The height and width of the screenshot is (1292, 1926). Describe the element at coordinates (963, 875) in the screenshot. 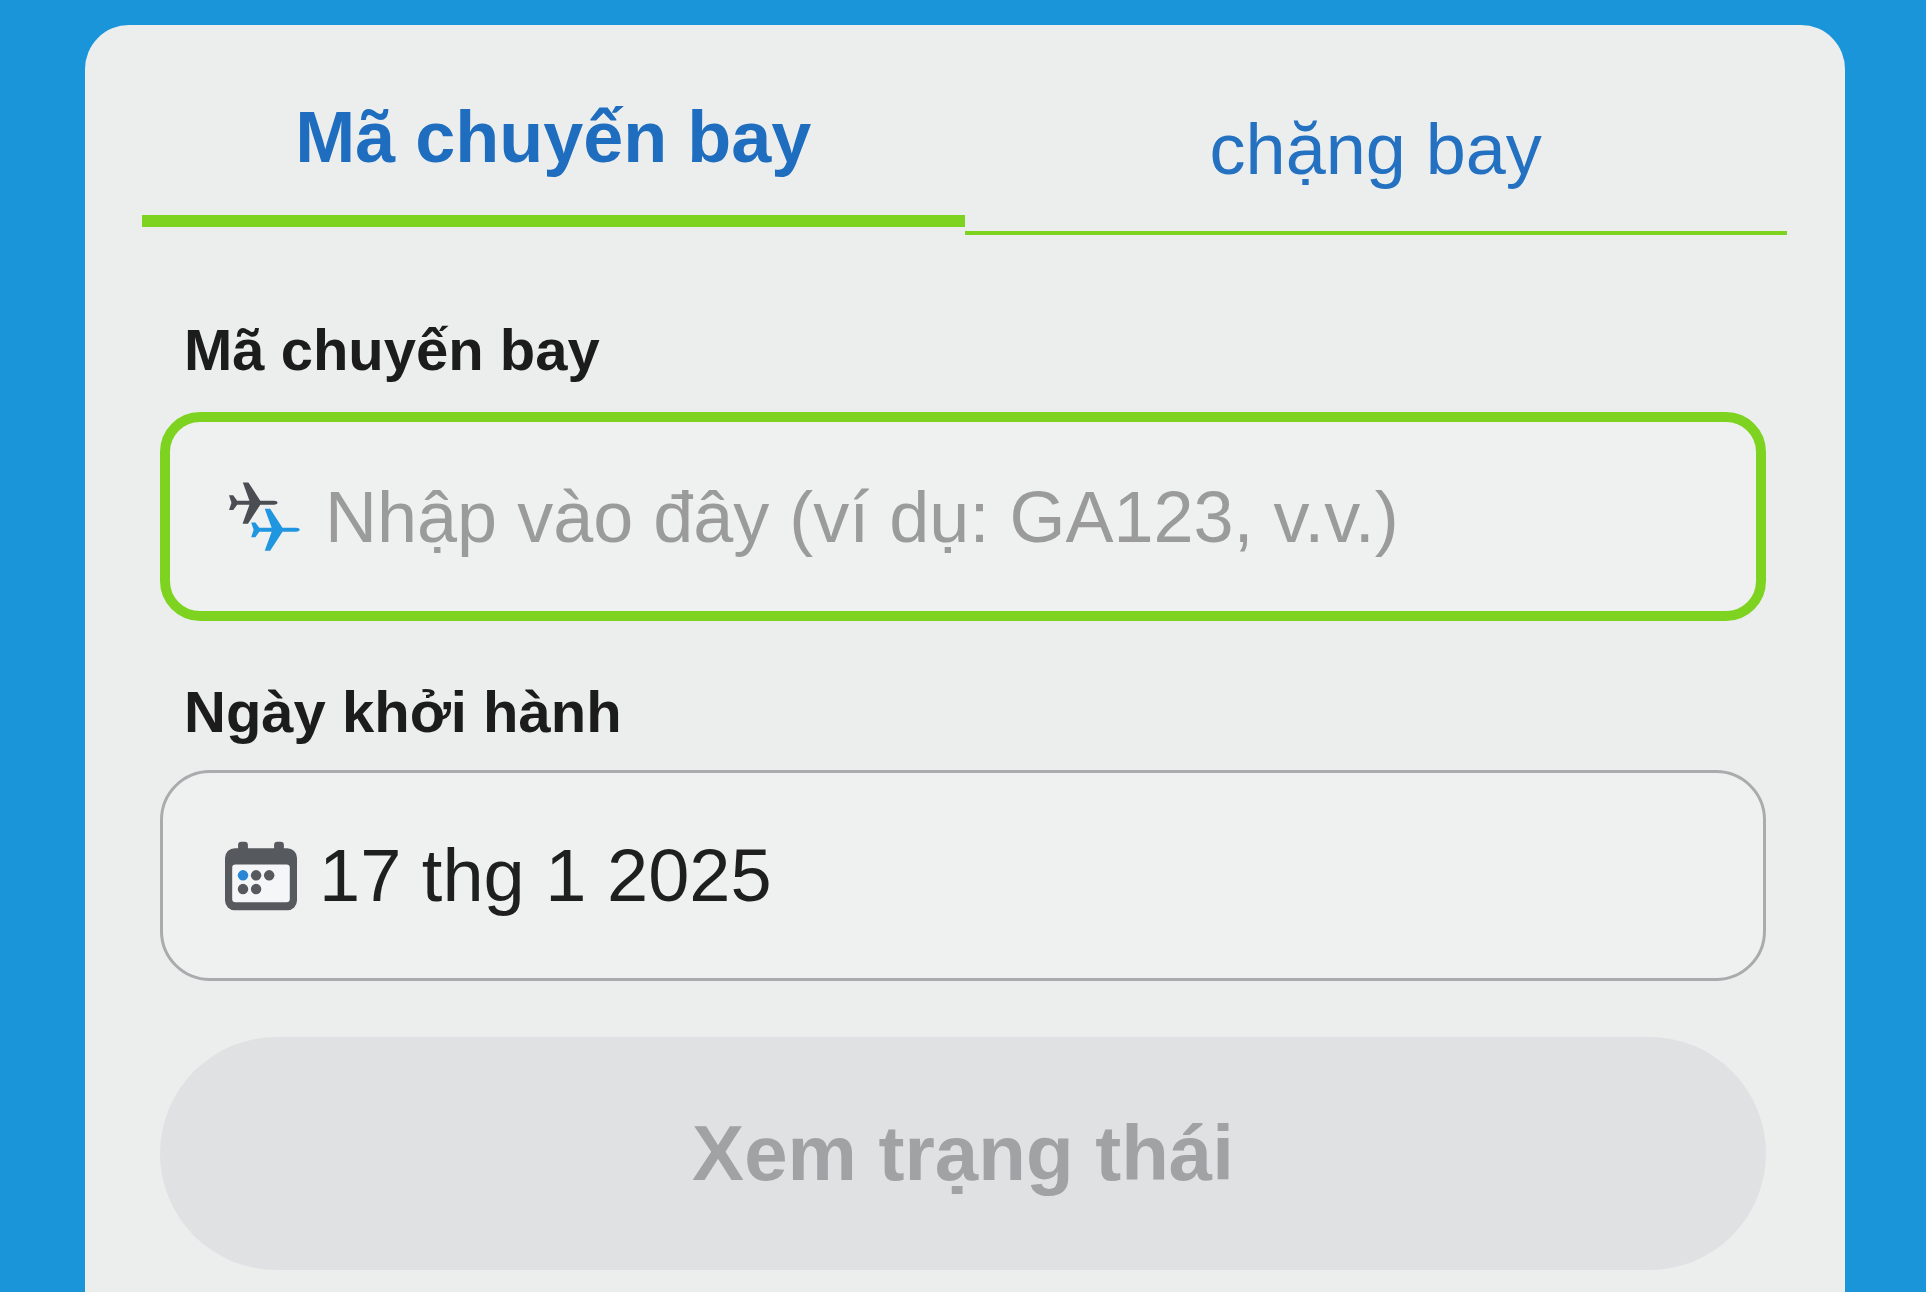

I see `date-field: 17 thg 1 2025` at that location.